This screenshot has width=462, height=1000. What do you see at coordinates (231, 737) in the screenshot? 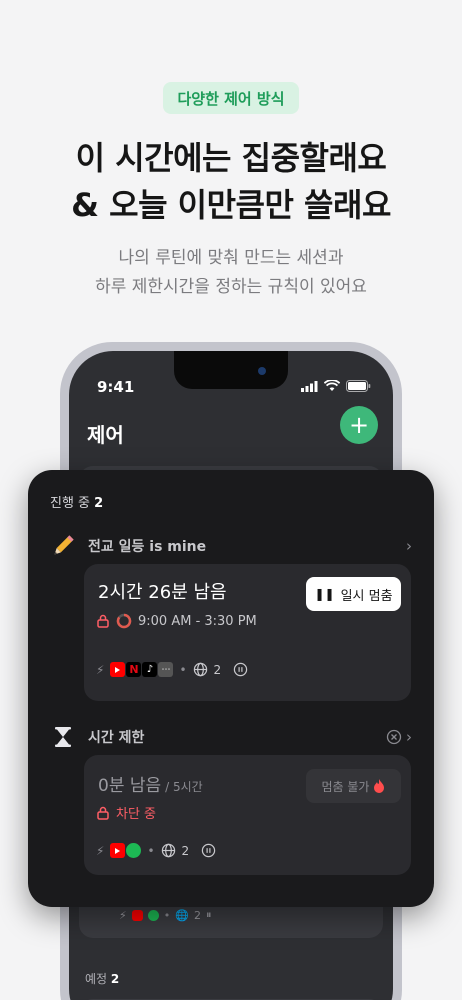
I see `limit-group-header: 시간 제한 ›` at bounding box center [231, 737].